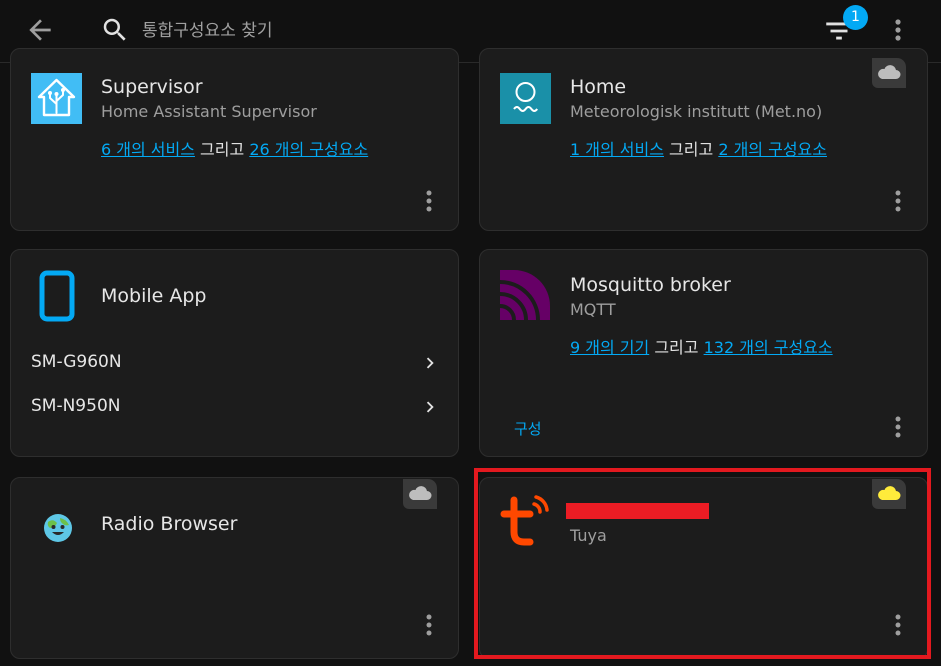 The image size is (941, 666). What do you see at coordinates (772, 149) in the screenshot?
I see `entities-link: 2 개의 구성요소` at bounding box center [772, 149].